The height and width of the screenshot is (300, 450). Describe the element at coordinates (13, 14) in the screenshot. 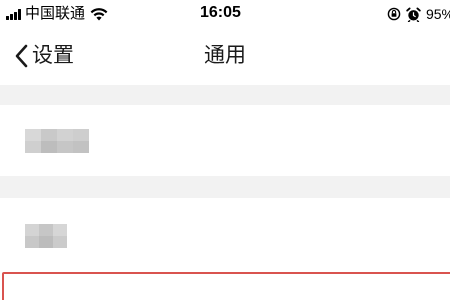

I see `signal-icon` at that location.